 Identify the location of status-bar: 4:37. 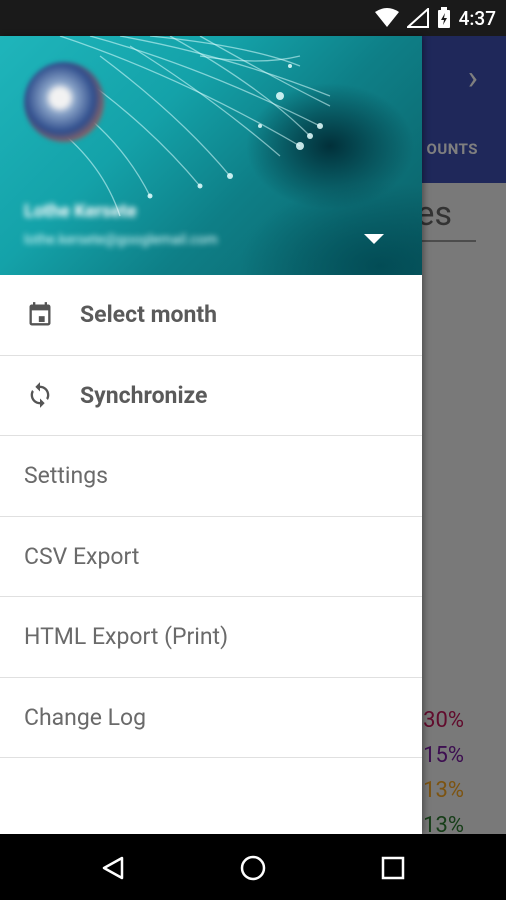
(253, 18).